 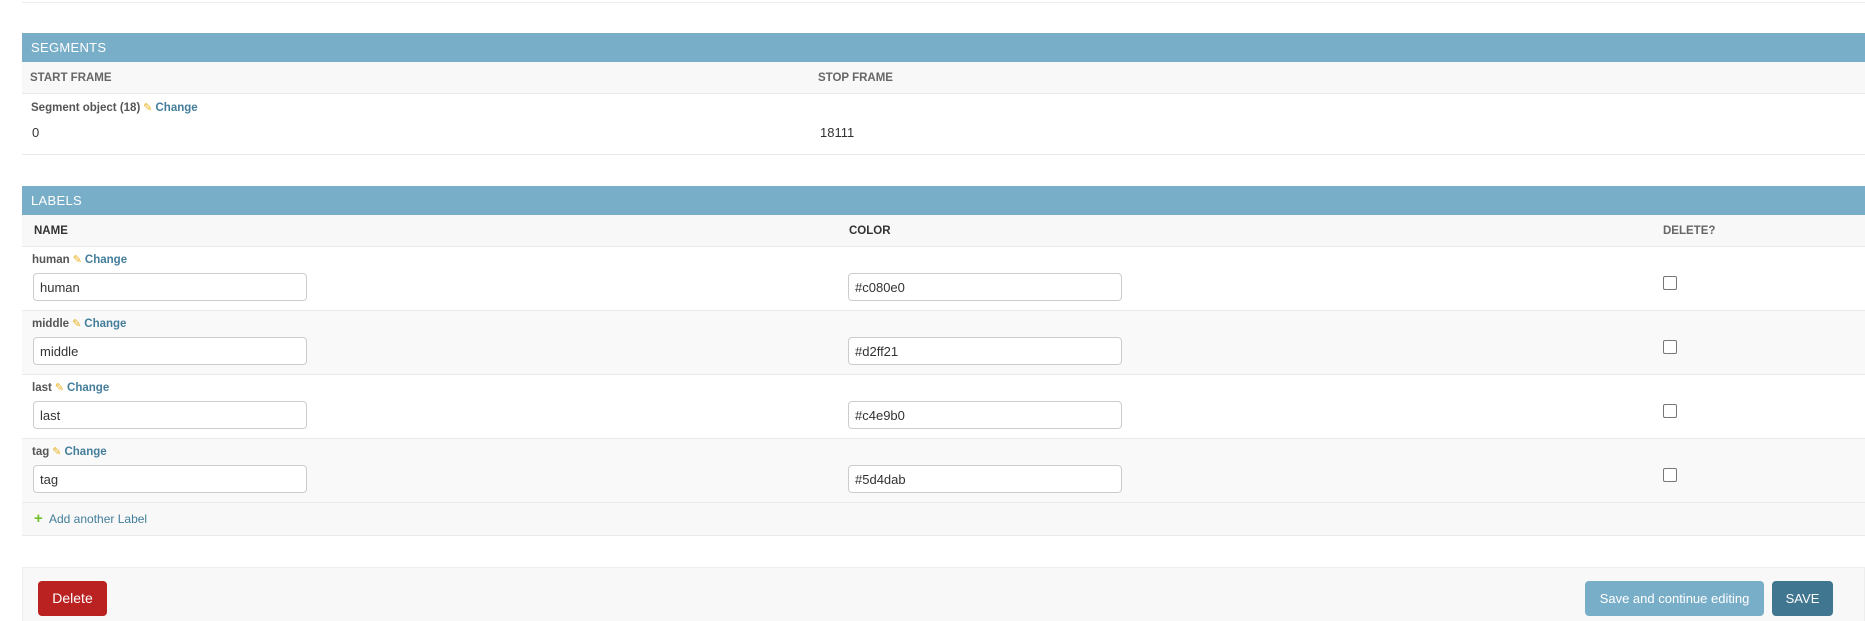 I want to click on table-row: tag ✎ Change, so click(x=943, y=471).